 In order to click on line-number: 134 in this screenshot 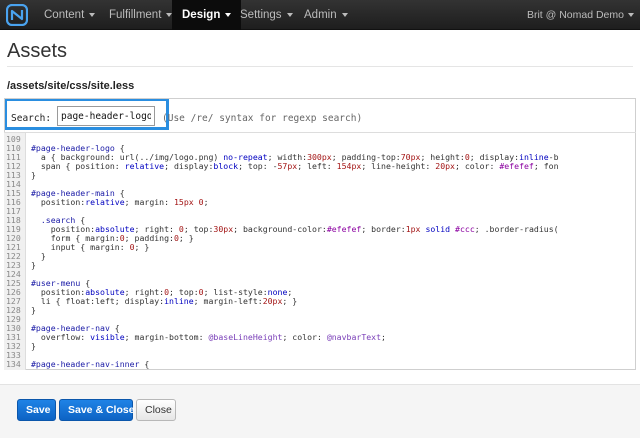, I will do `click(13, 364)`.